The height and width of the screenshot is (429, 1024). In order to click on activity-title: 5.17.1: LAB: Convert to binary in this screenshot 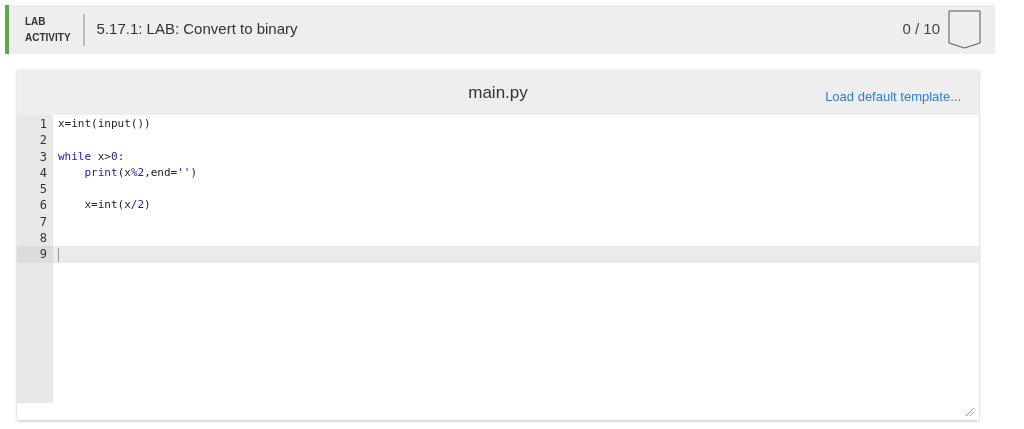, I will do `click(197, 29)`.